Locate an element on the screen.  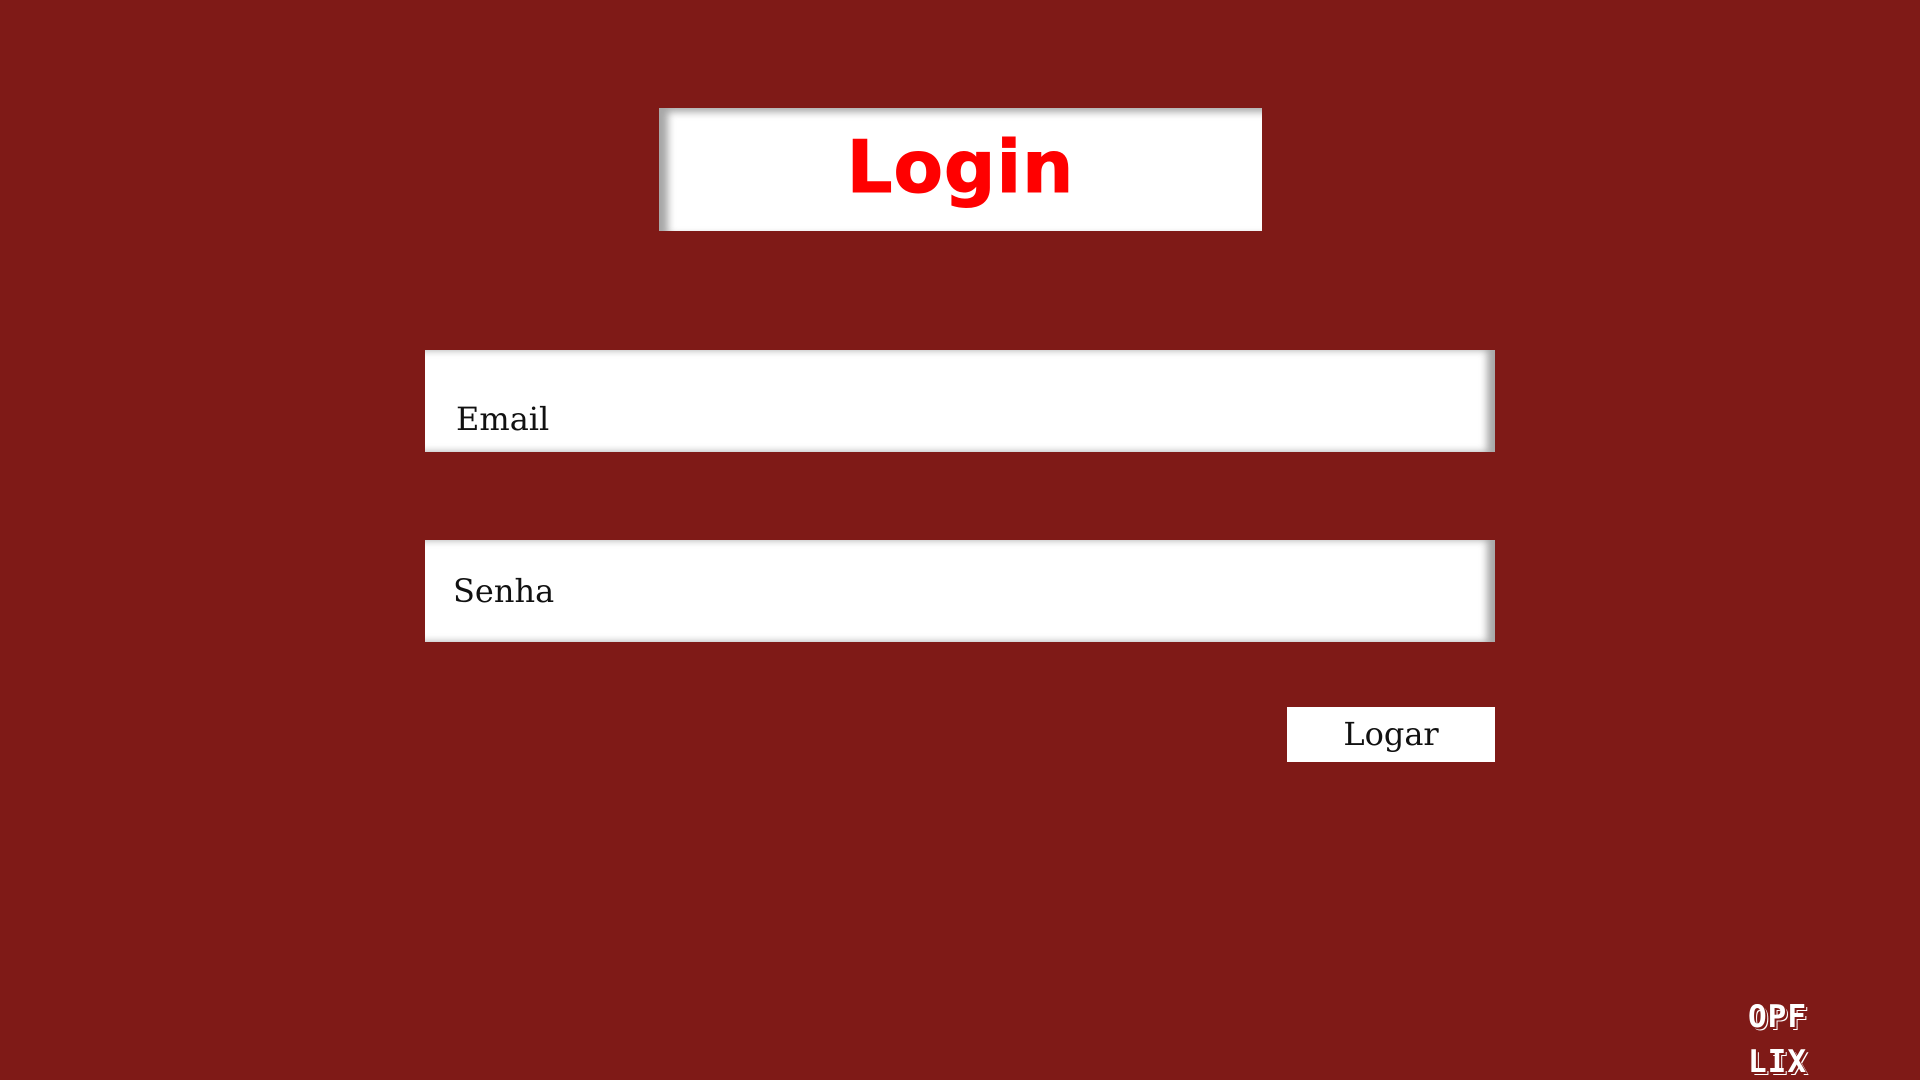
login-button: Logar is located at coordinates (1391, 734).